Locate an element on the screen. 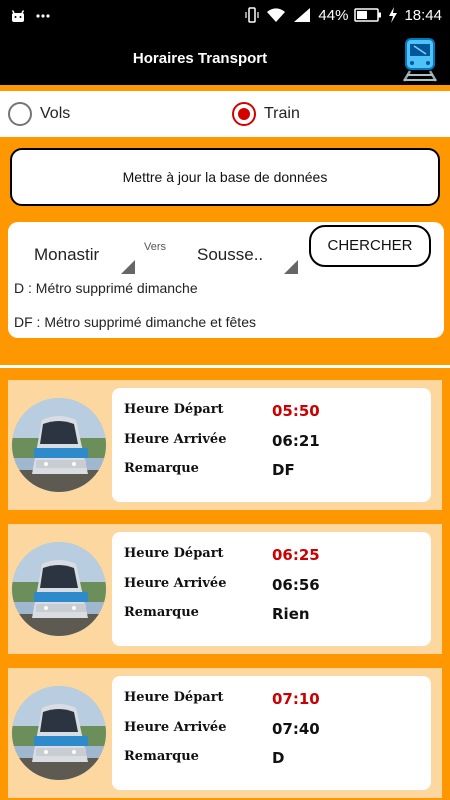 This screenshot has width=450, height=800. radio-checked-icon is located at coordinates (244, 114).